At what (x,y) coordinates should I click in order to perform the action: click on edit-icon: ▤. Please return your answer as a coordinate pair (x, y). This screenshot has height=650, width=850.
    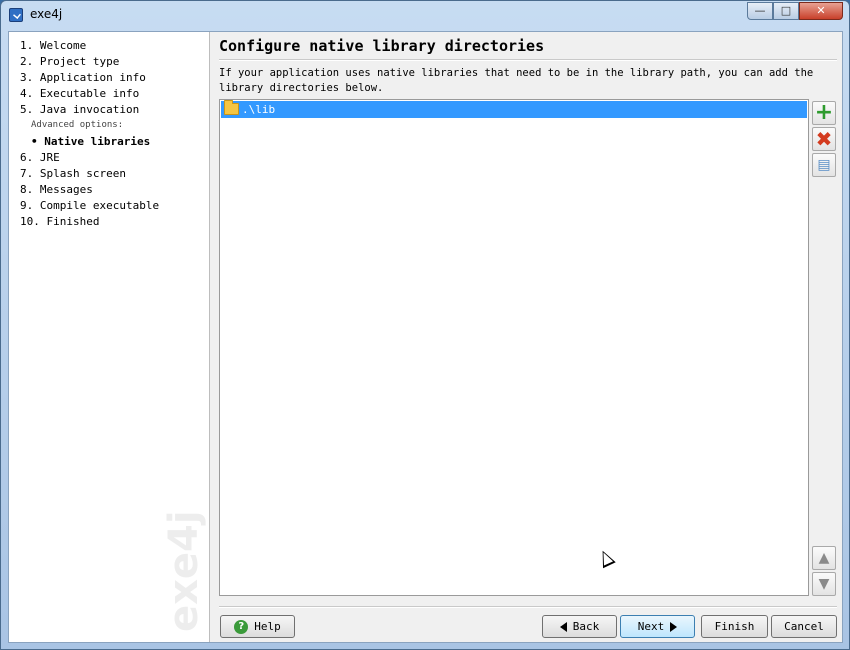
    Looking at the image, I should click on (824, 165).